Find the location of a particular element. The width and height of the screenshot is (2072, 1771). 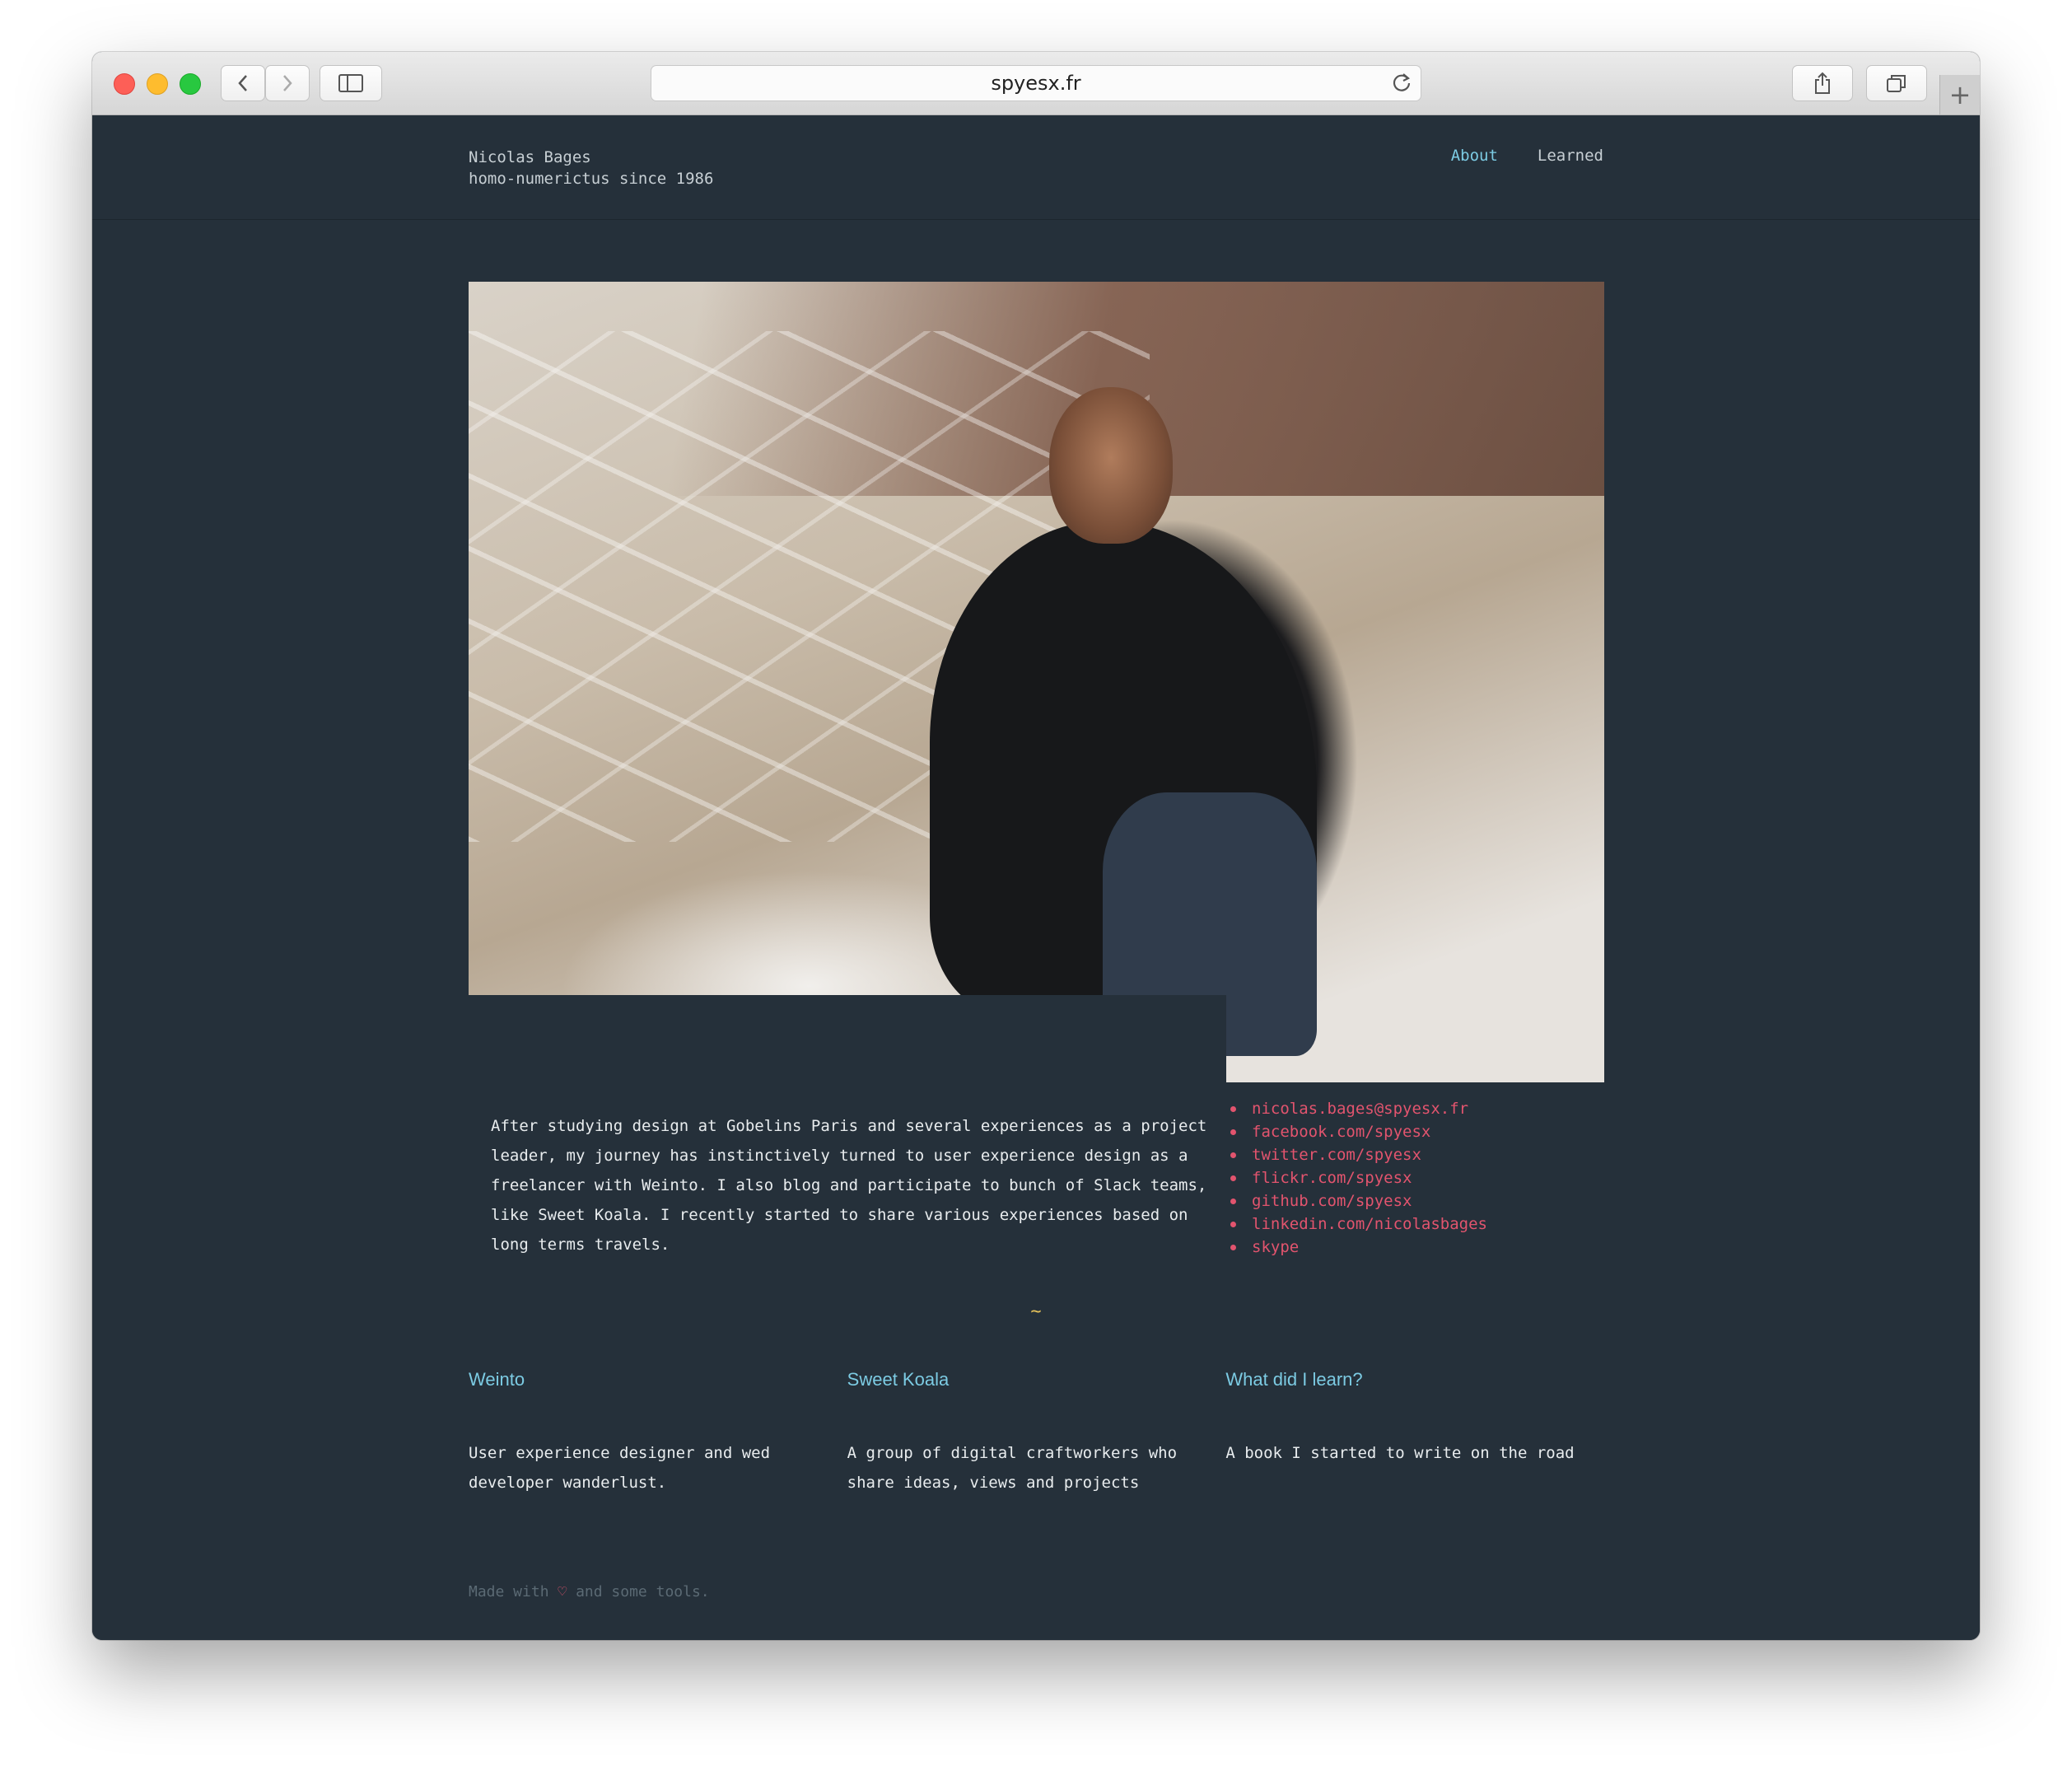

list-item: linkedin.com/nicolasbages is located at coordinates (1358, 1224).